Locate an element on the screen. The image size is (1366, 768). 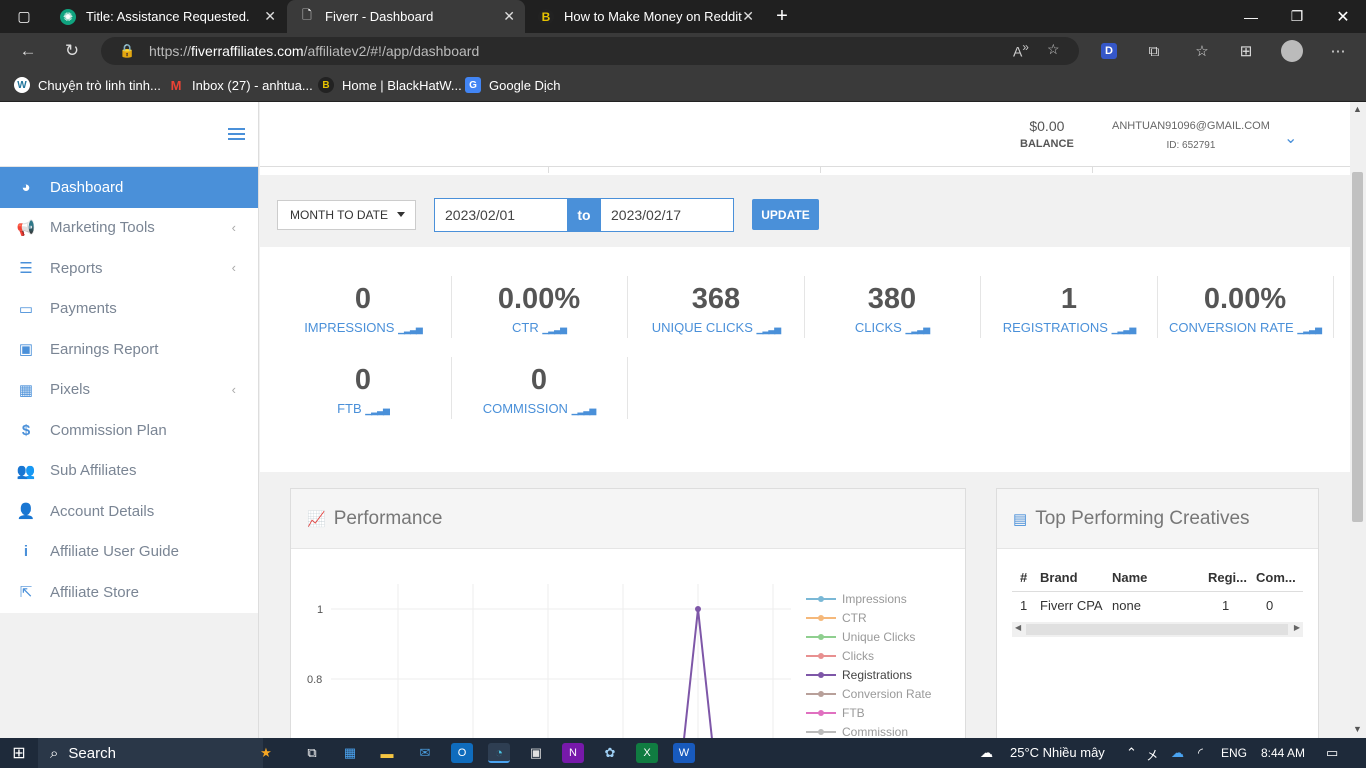
user-menu: ANHTUAN91096@GMAIL.COM ID: 652791 is located at coordinates (1191, 135).